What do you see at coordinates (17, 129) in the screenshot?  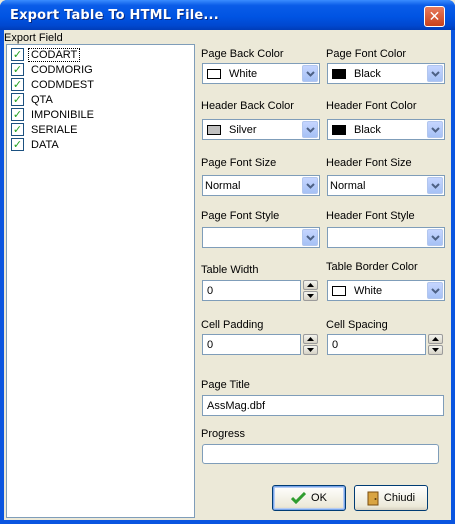 I see `checkbox-seriale: ✓` at bounding box center [17, 129].